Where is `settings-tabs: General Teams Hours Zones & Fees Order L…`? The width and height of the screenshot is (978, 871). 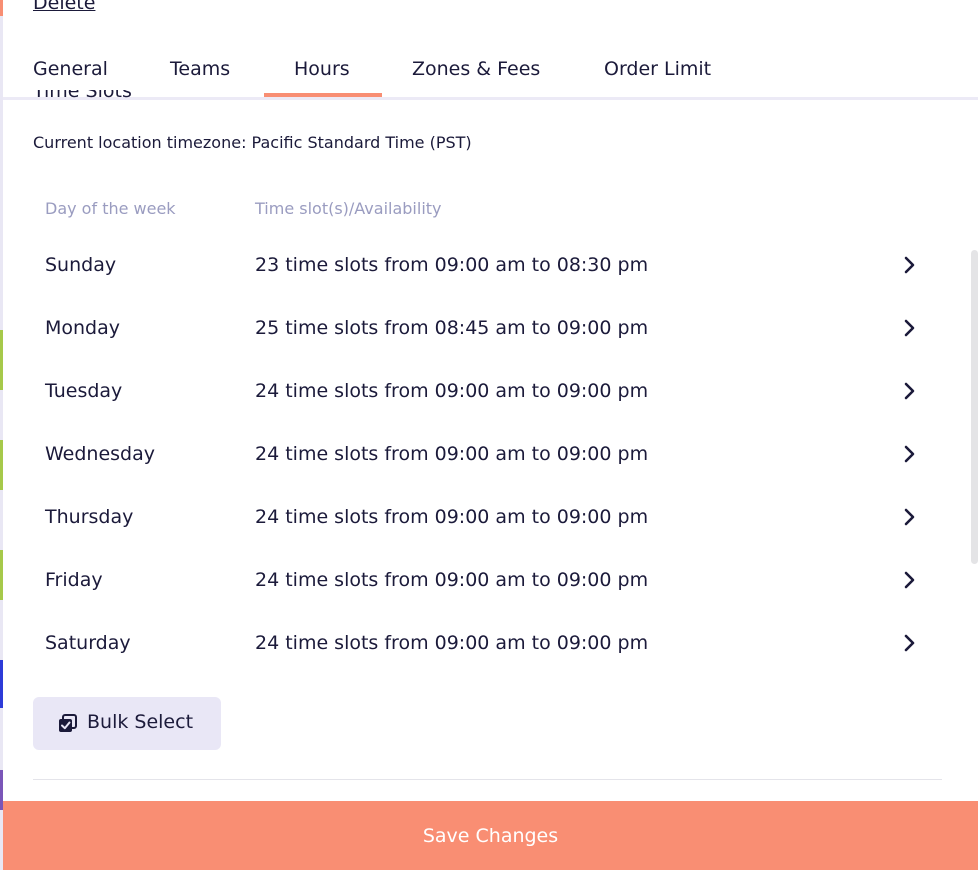 settings-tabs: General Teams Hours Zones & Fees Order L… is located at coordinates (490, 72).